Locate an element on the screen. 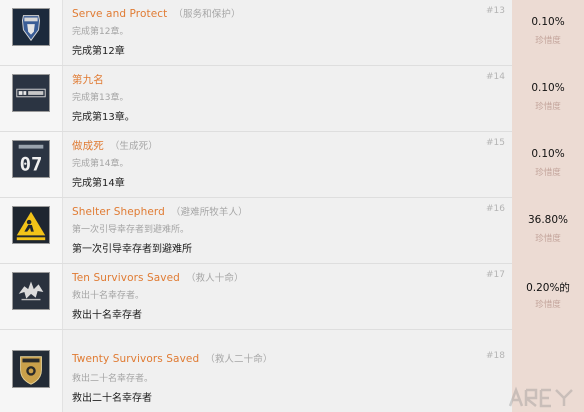 Image resolution: width=584 pixels, height=412 pixels. achievement-description-original: 完成第14章。 is located at coordinates (100, 164).